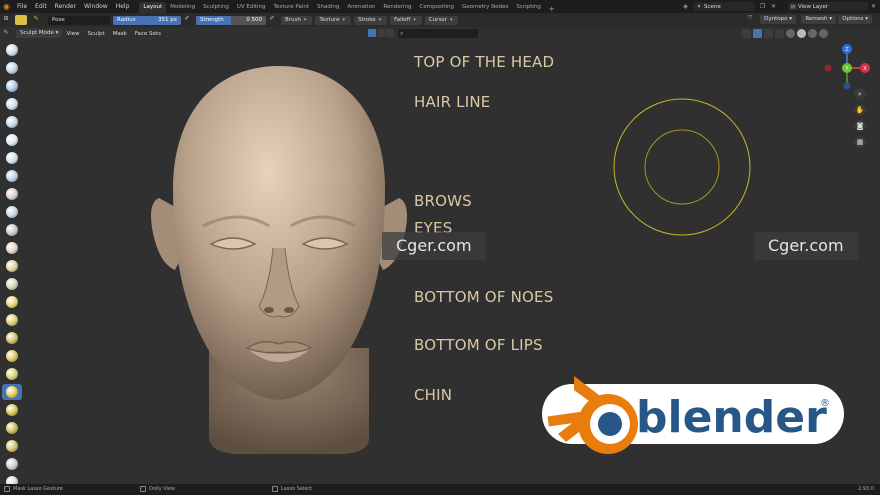 This screenshot has width=880, height=495. I want to click on flatten-icon, so click(12, 230).